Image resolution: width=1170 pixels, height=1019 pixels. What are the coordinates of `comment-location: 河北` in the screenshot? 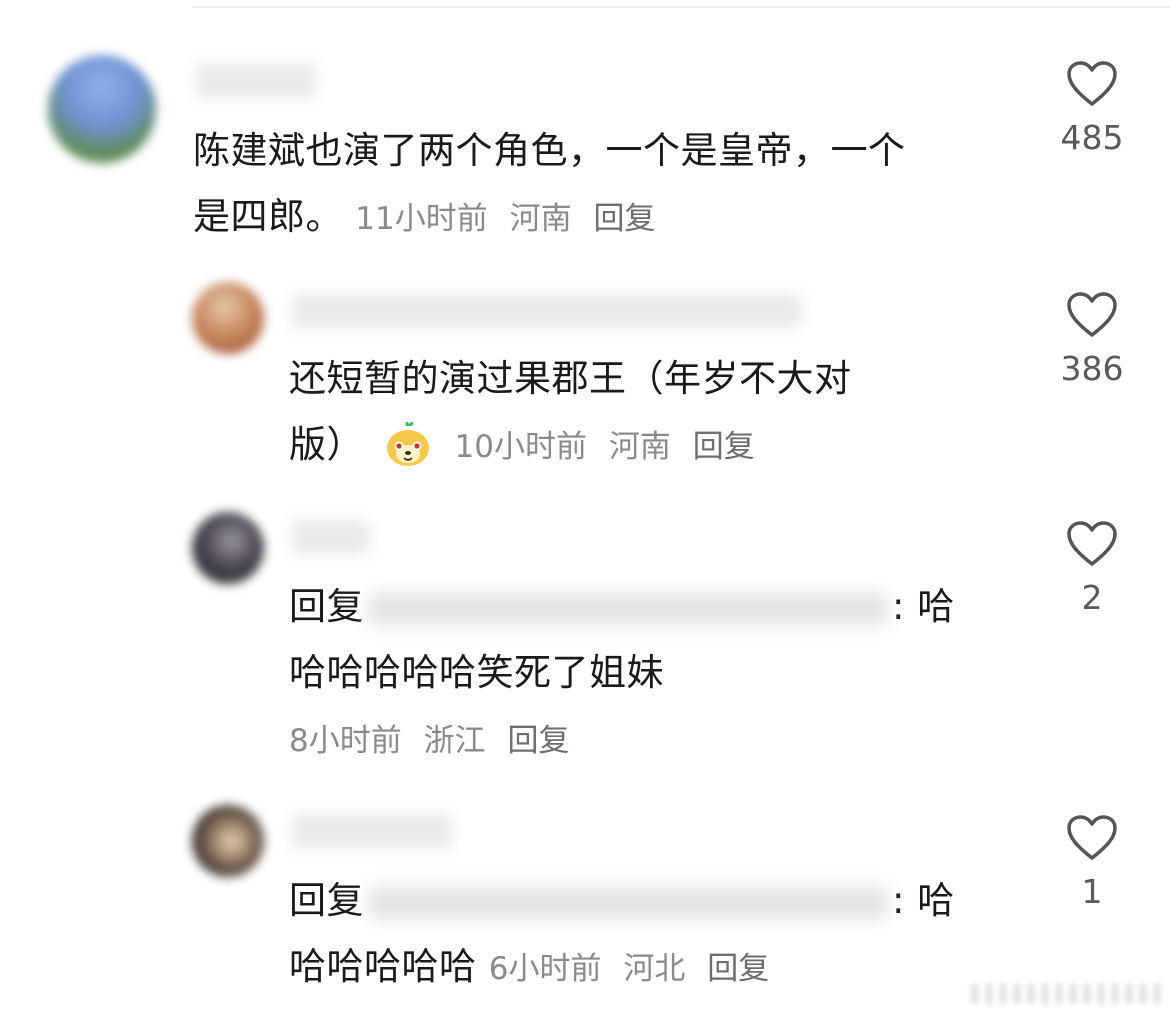 It's located at (654, 969).